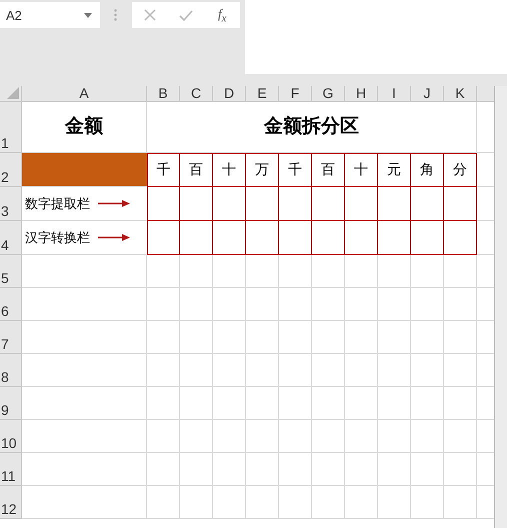 Image resolution: width=507 pixels, height=528 pixels. I want to click on row-header: 3, so click(11, 204).